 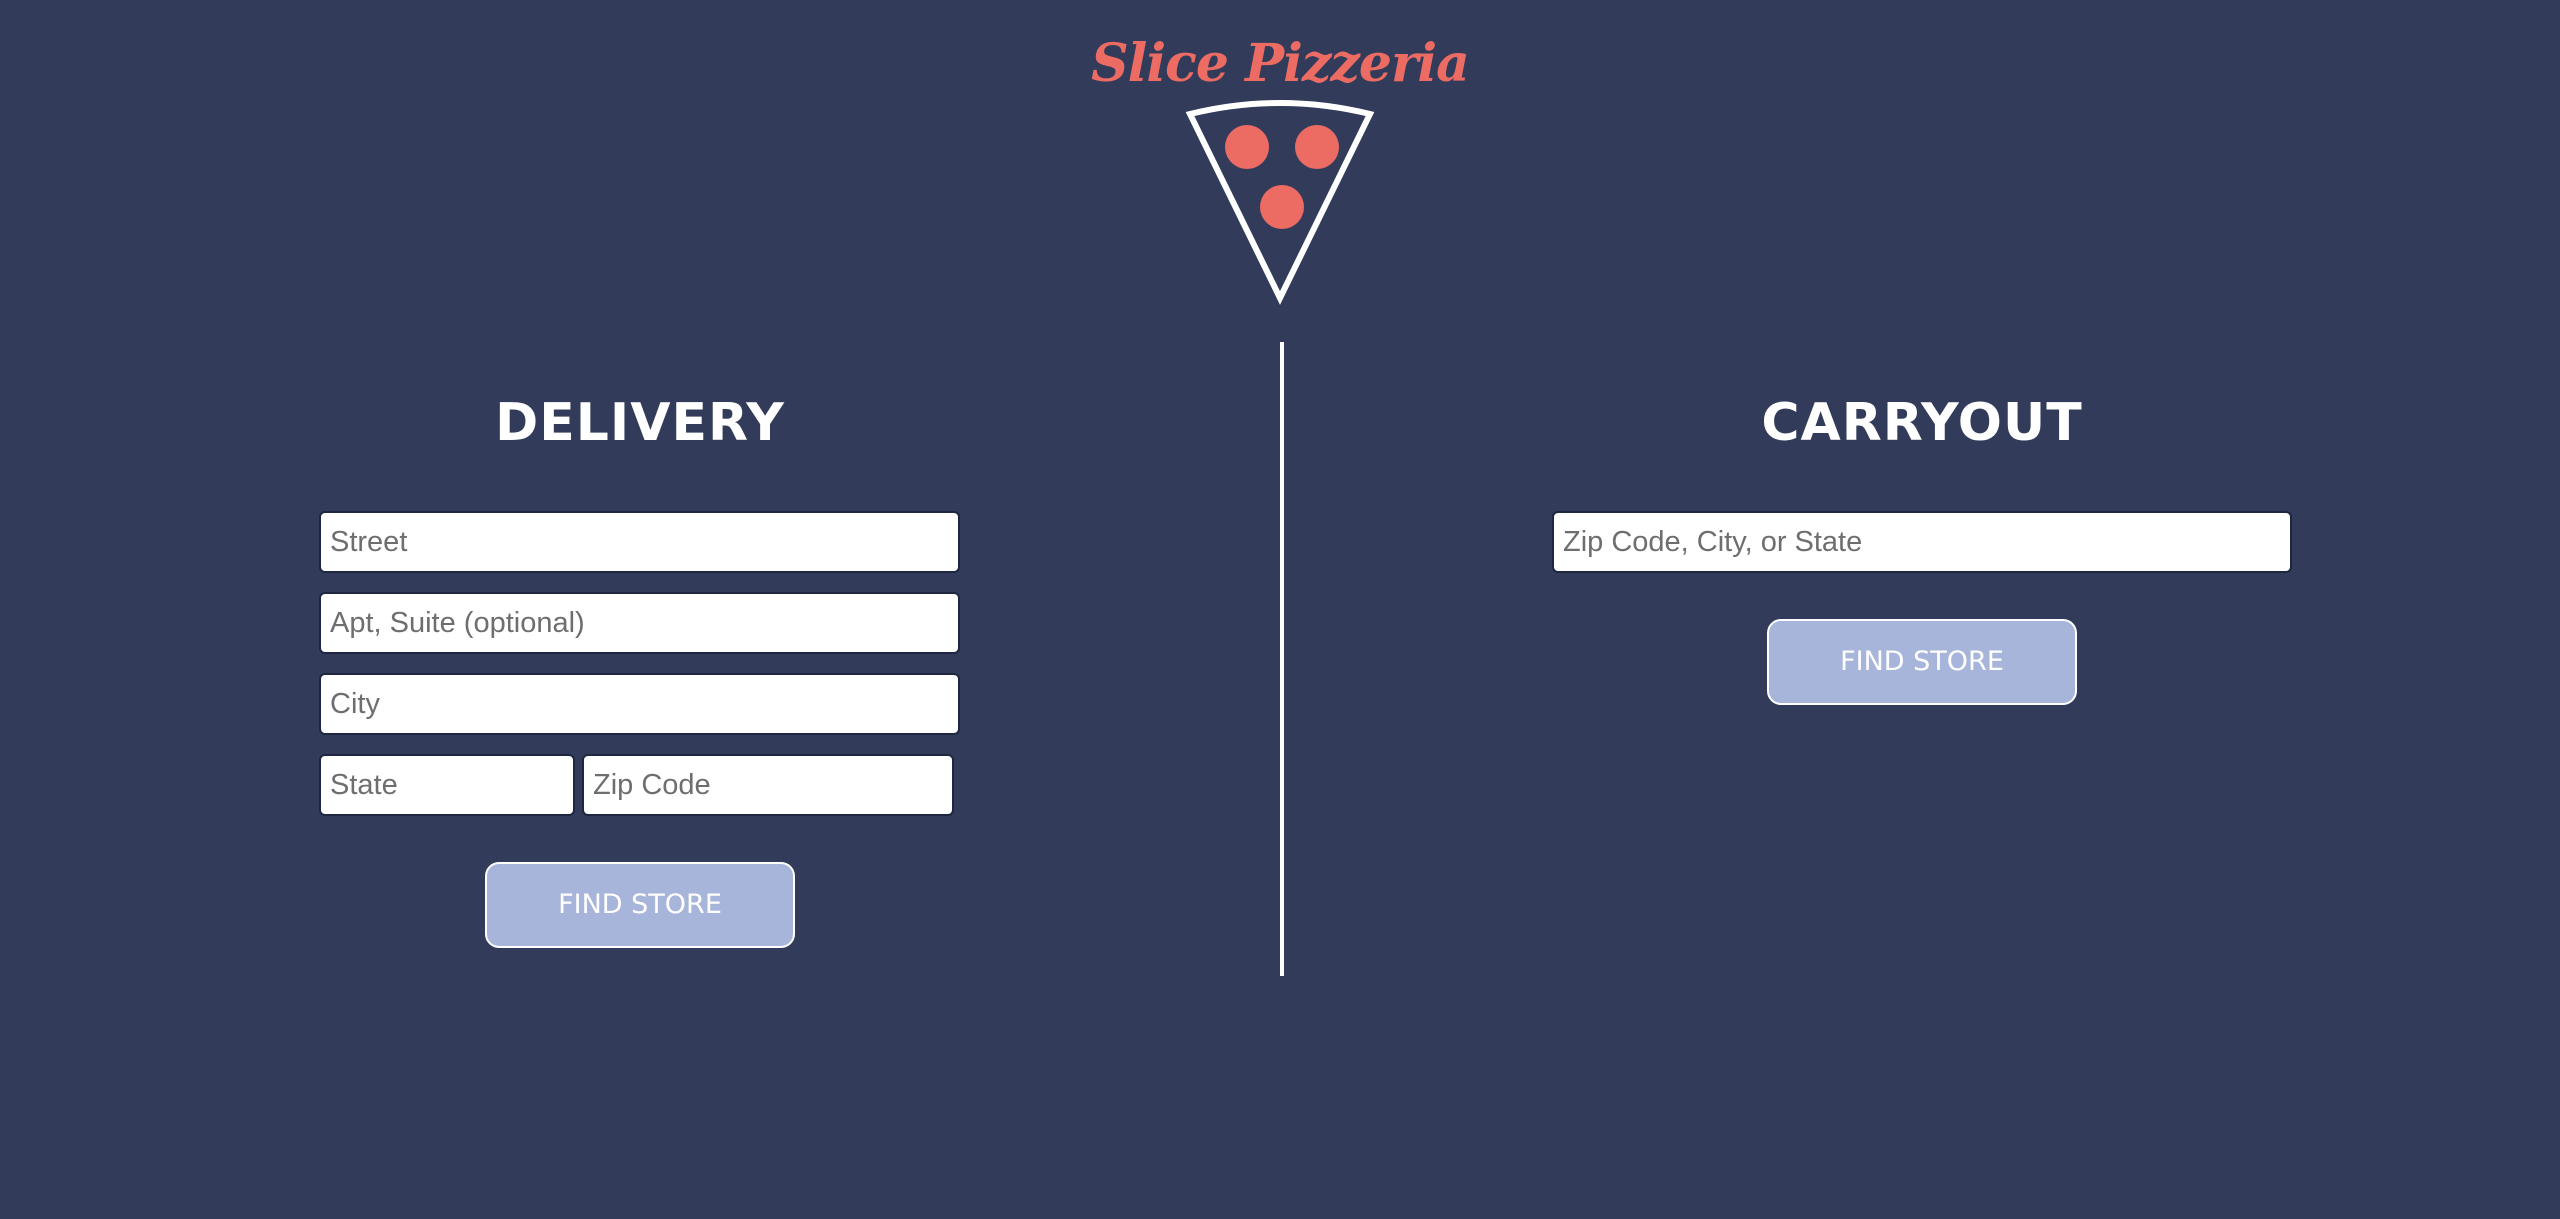 I want to click on carryout-heading: CARRYOUT, so click(x=1922, y=423).